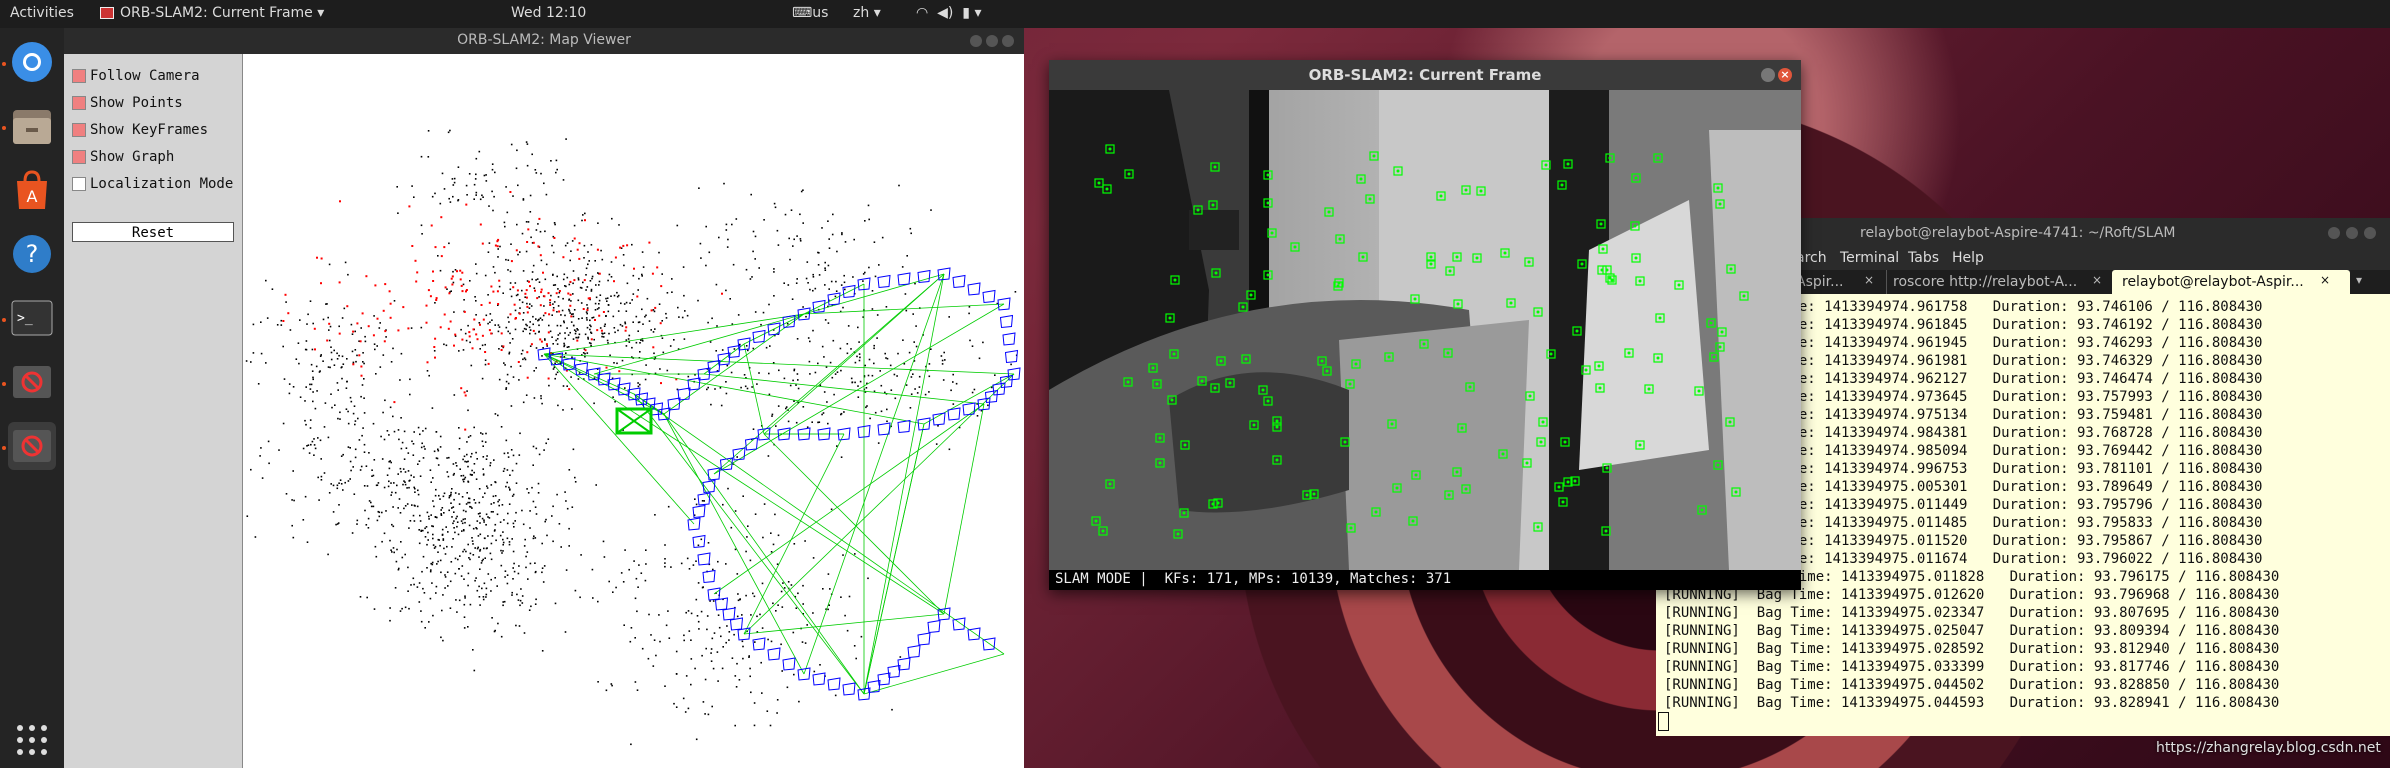  I want to click on files-icon, so click(32, 126).